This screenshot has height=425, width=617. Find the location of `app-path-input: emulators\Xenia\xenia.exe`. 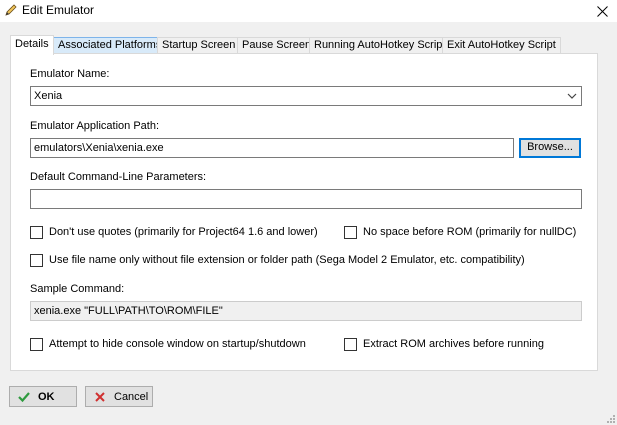

app-path-input: emulators\Xenia\xenia.exe is located at coordinates (272, 148).